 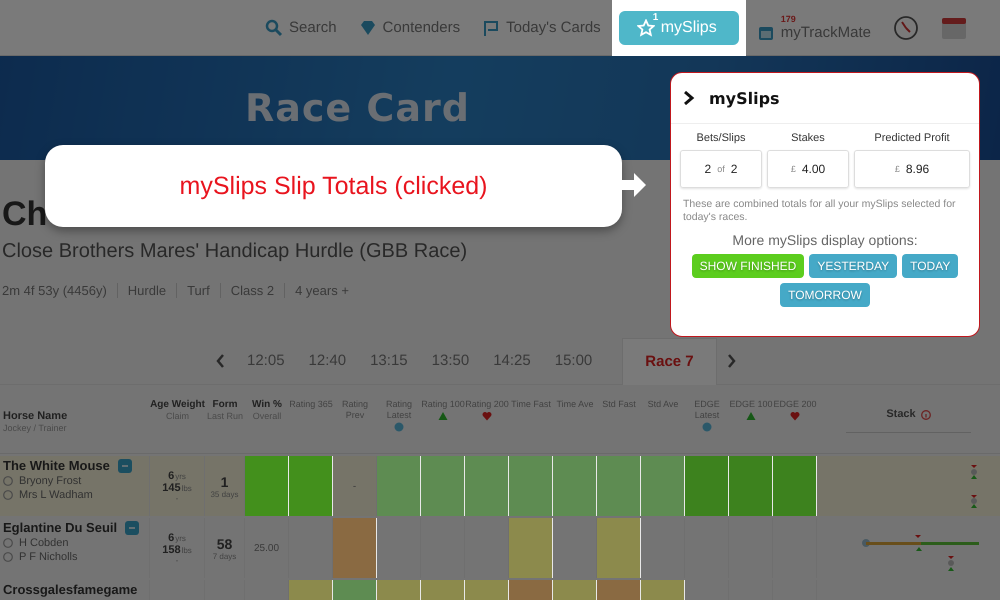 What do you see at coordinates (266, 361) in the screenshot?
I see `race-tab: 12:05` at bounding box center [266, 361].